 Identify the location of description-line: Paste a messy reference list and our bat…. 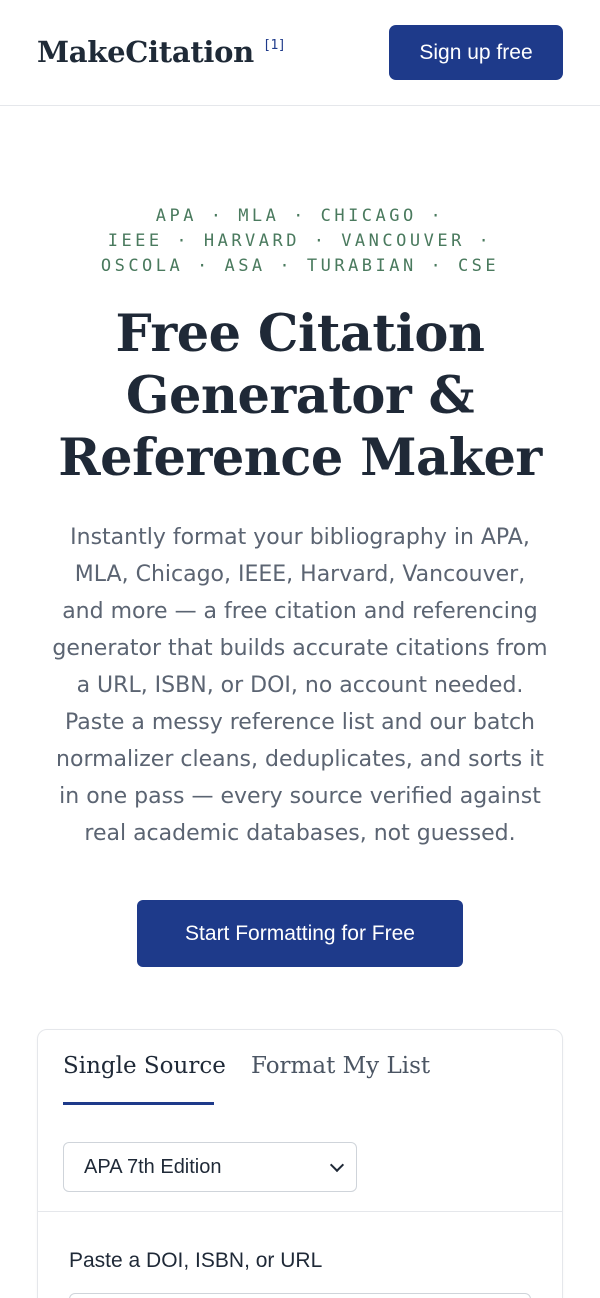
(300, 722).